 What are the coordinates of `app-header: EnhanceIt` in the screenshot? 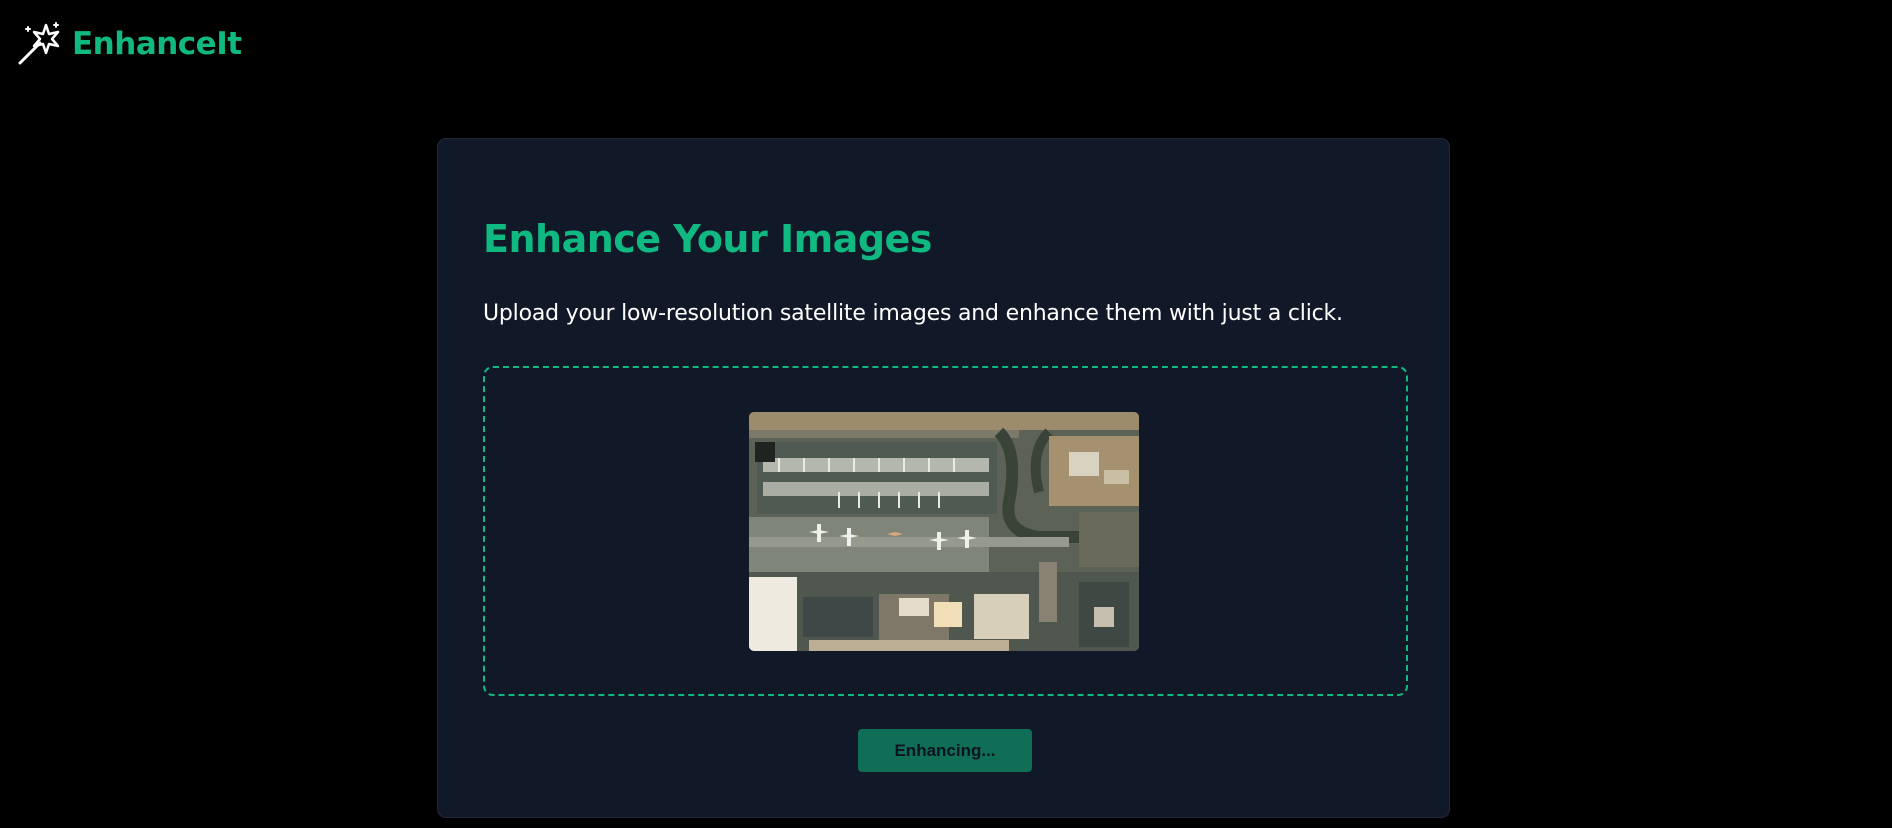 It's located at (129, 44).